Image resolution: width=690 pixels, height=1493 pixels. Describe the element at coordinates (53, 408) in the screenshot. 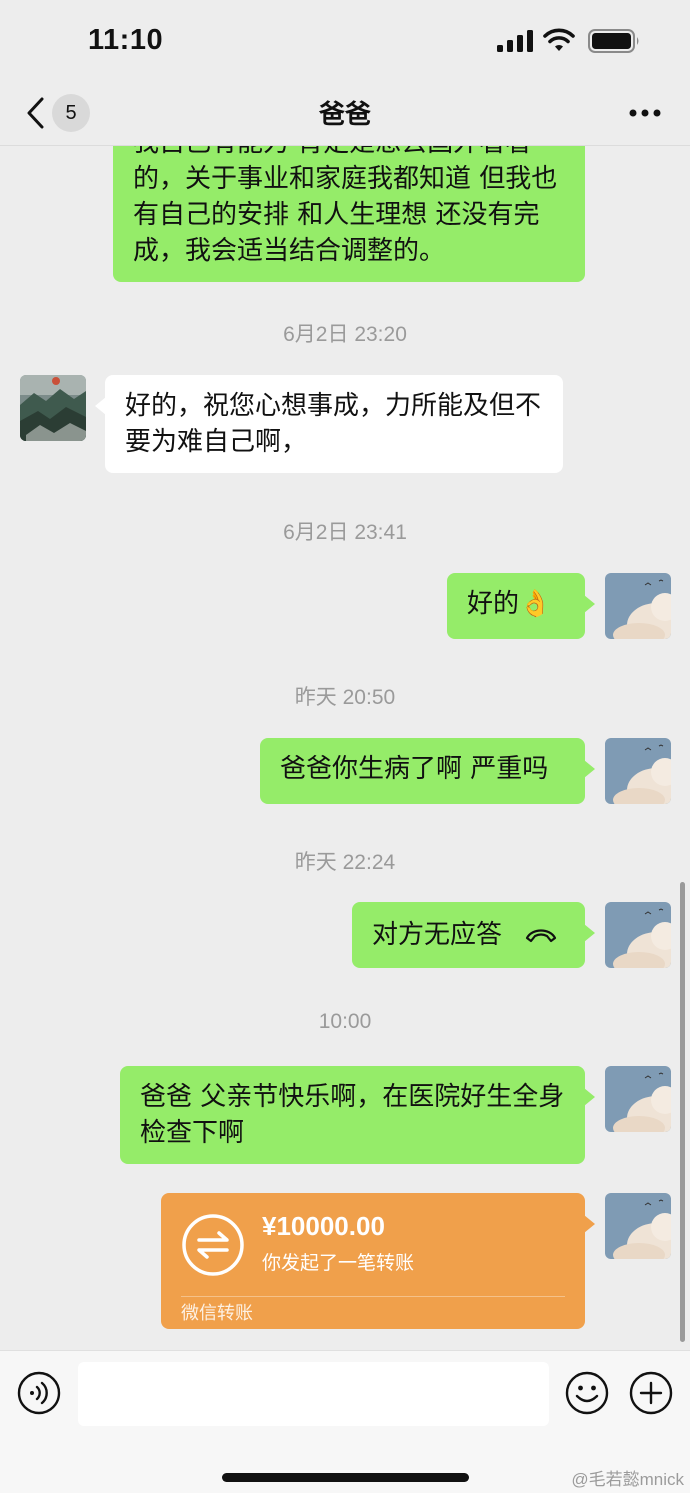

I see `contact-avatar` at that location.